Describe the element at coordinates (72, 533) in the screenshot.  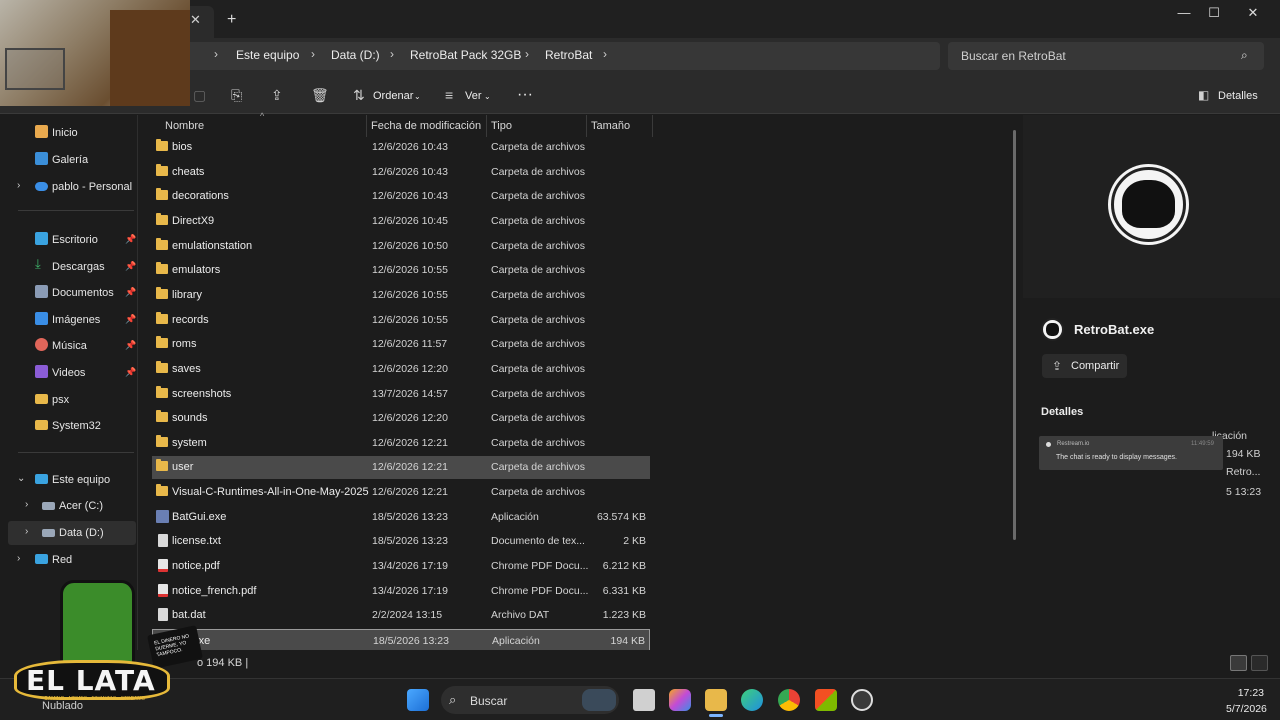
I see `sidebar-item-data-d: › Data (D:)` at that location.